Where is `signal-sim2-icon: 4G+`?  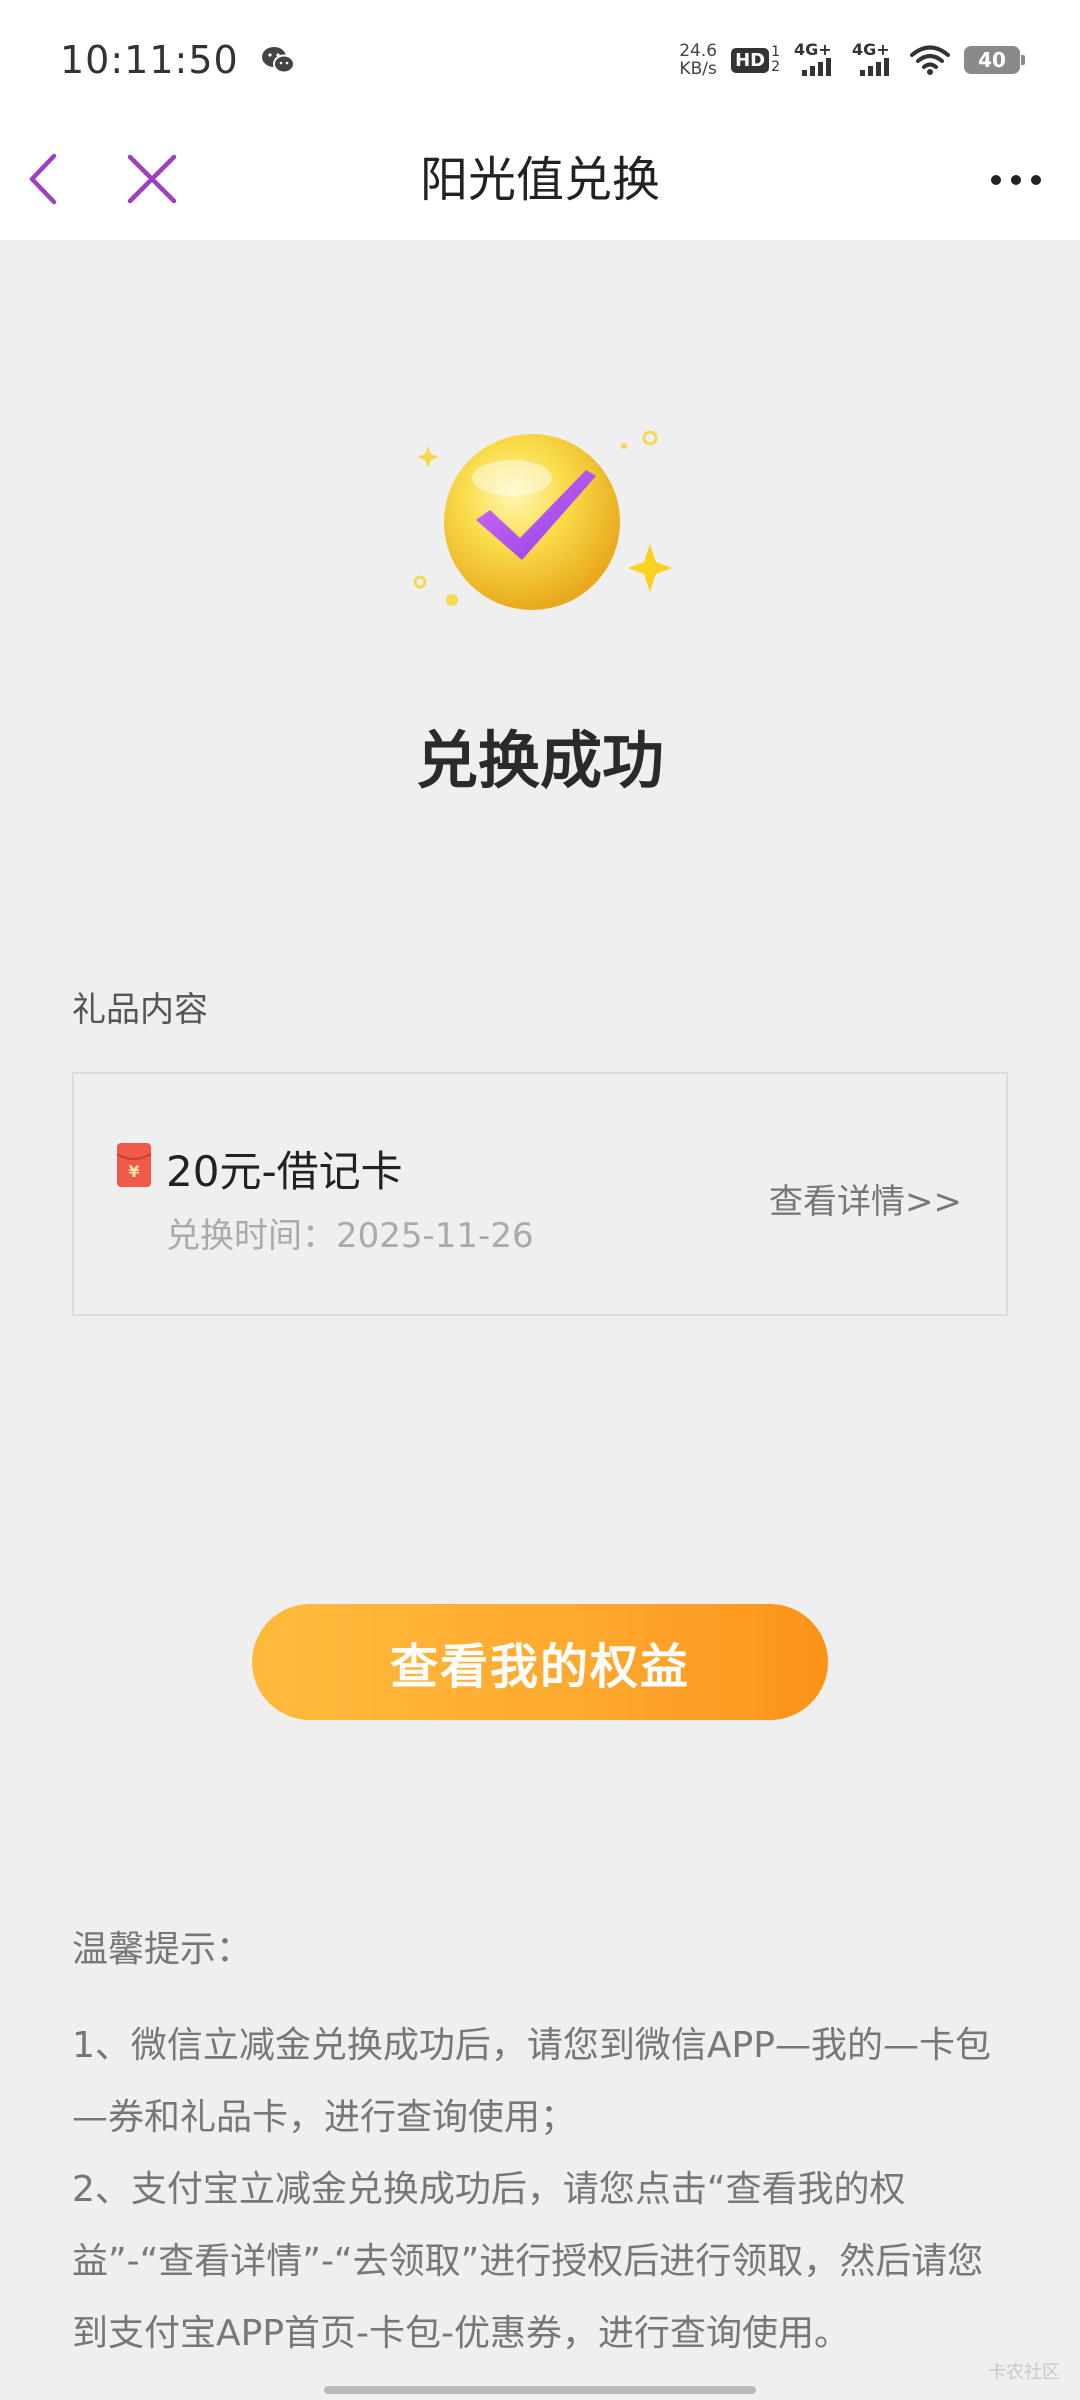 signal-sim2-icon: 4G+ is located at coordinates (874, 59).